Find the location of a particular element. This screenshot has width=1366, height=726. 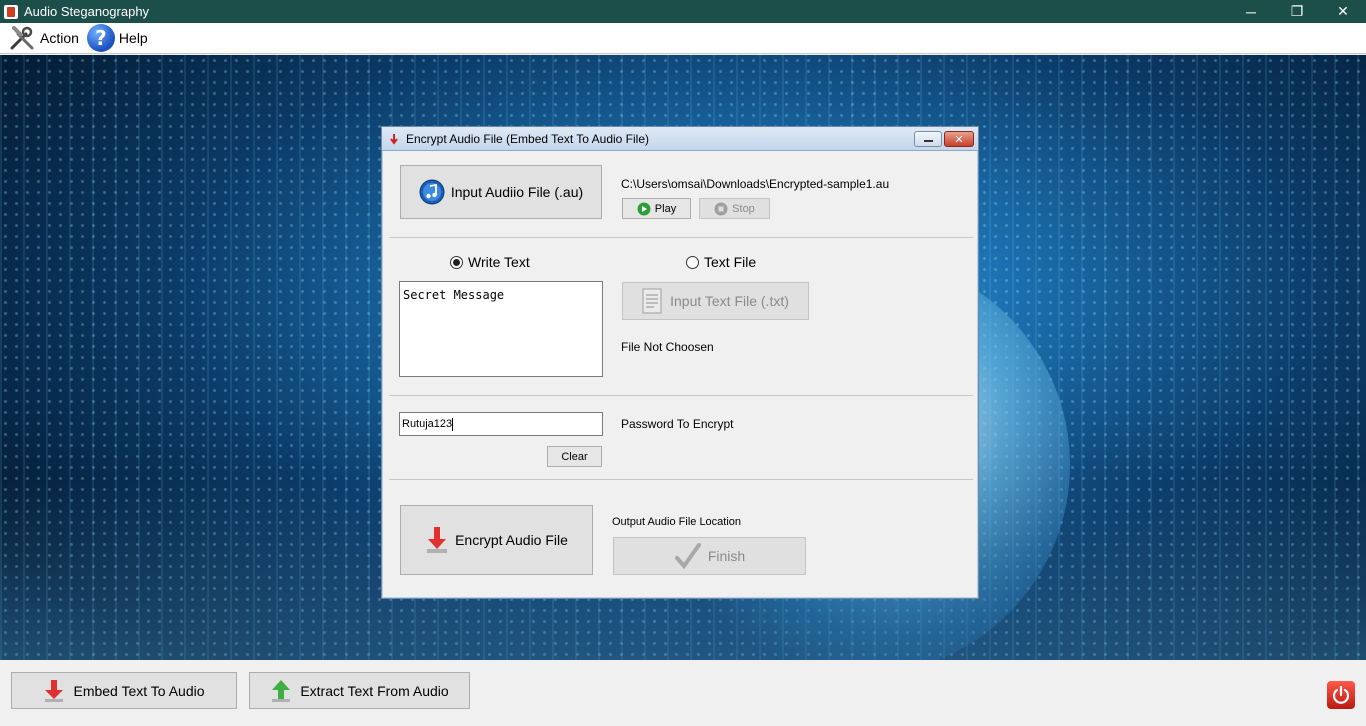

extract-text-button: Extract Text From Audio is located at coordinates (359, 690).